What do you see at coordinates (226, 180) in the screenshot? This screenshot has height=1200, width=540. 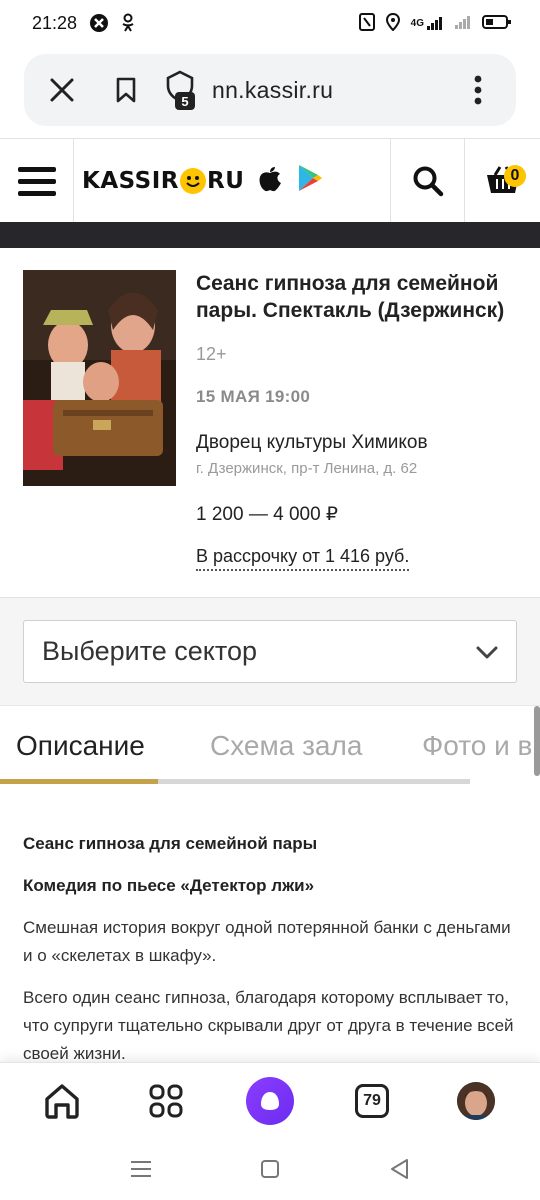 I see `logo-text-right: RU` at bounding box center [226, 180].